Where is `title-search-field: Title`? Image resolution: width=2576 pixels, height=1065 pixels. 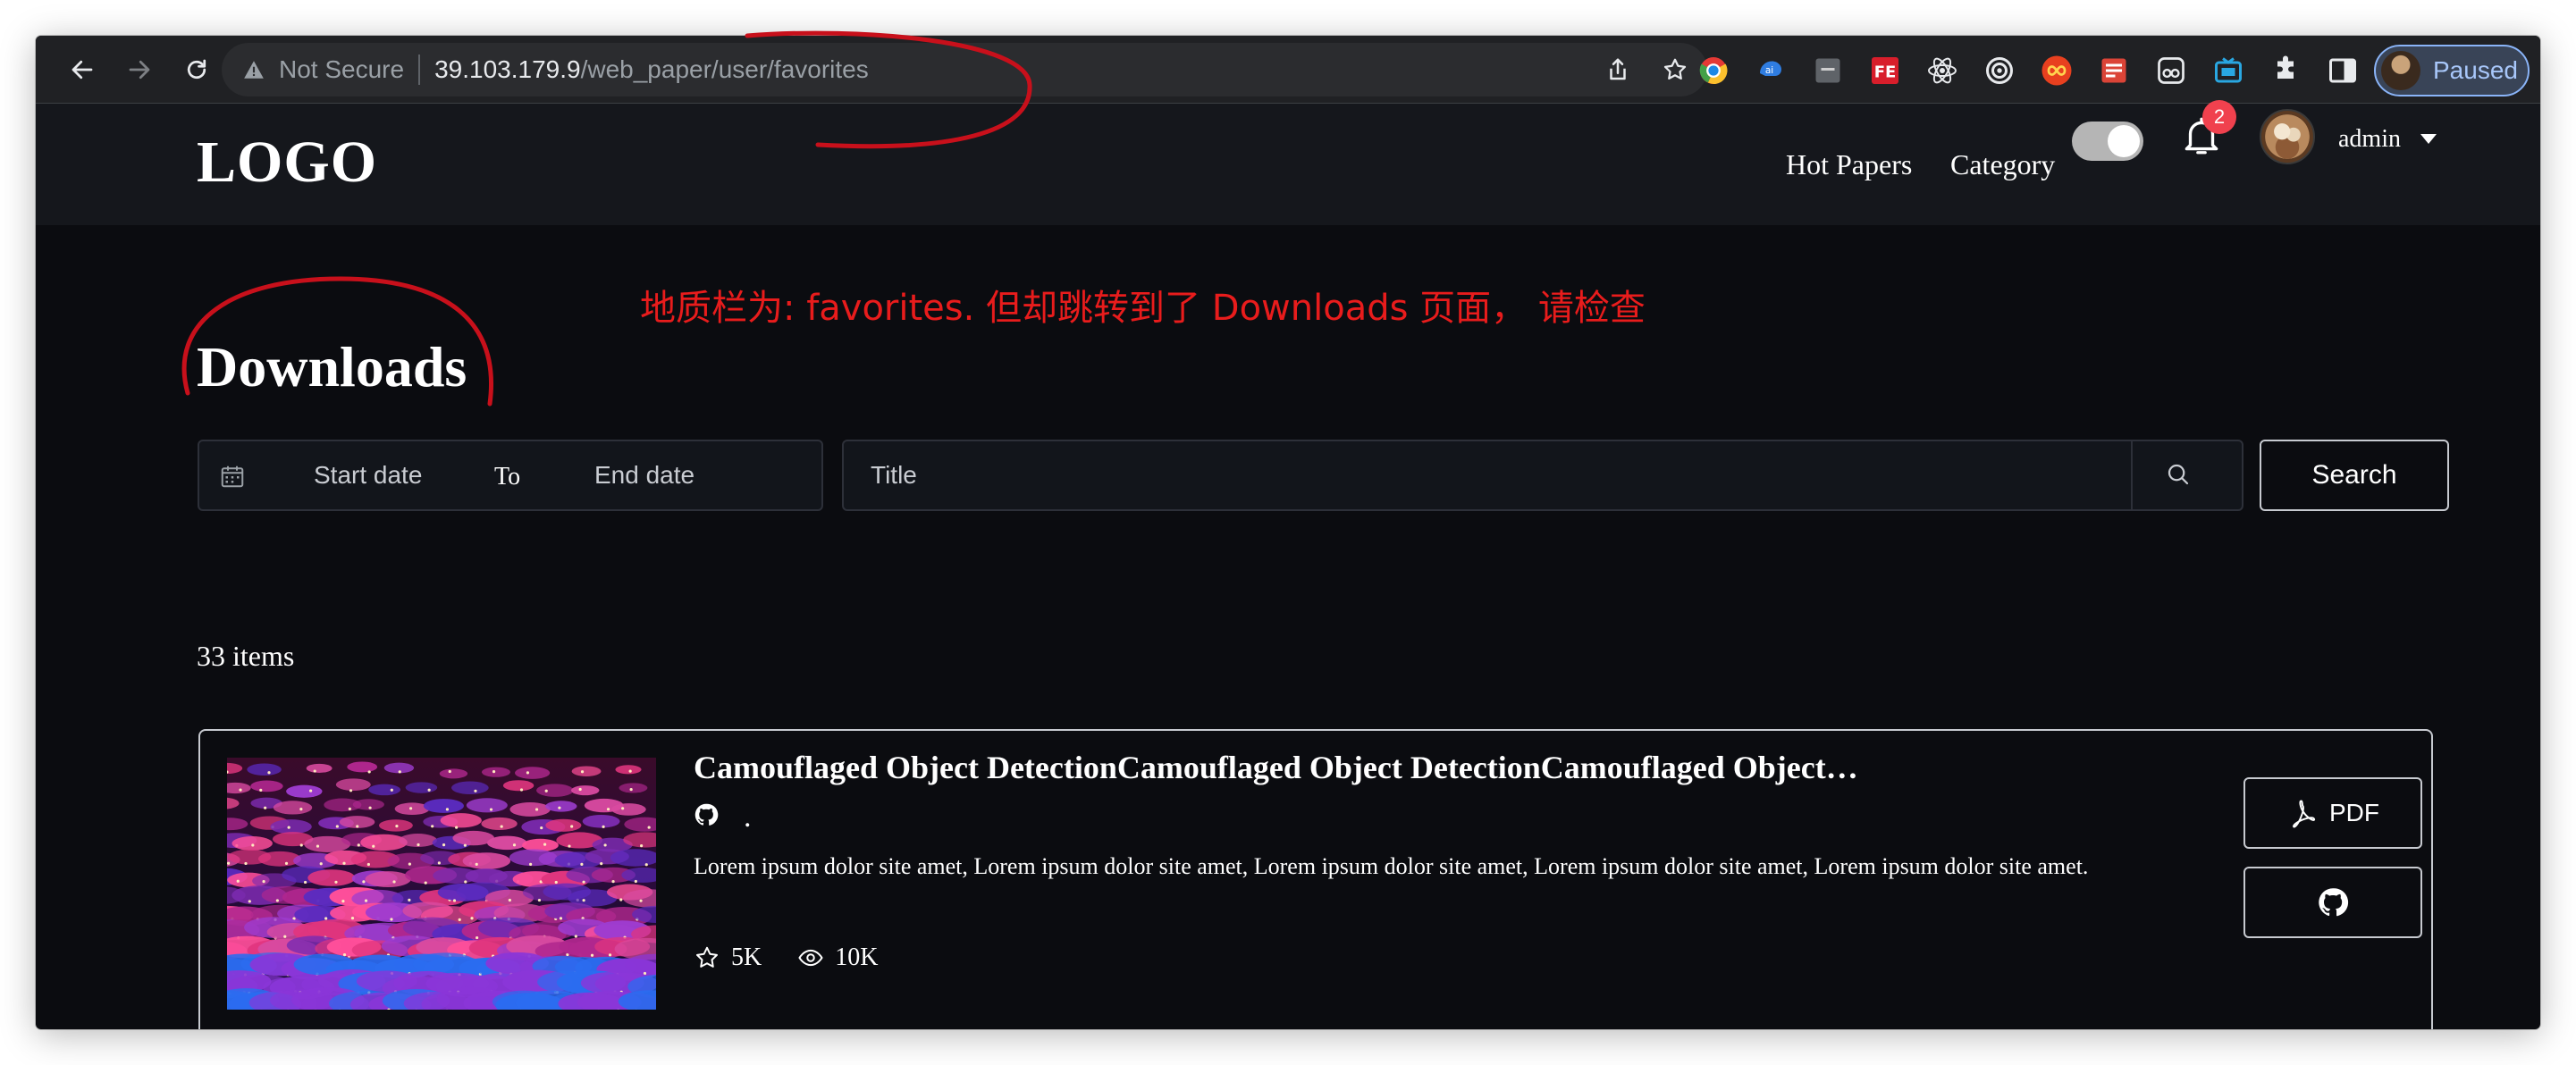 title-search-field: Title is located at coordinates (1543, 475).